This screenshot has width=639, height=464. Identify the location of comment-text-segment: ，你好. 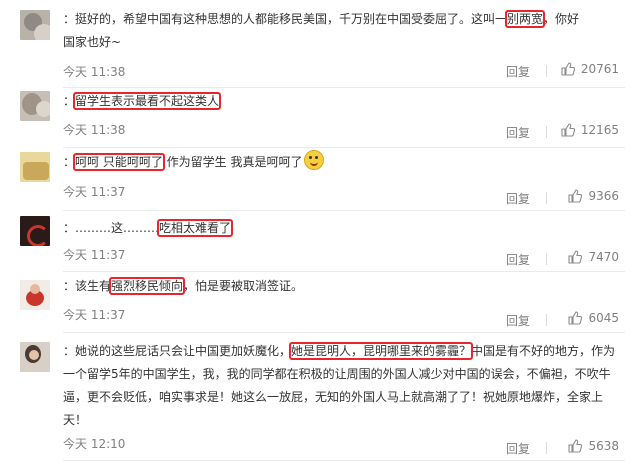
(561, 19).